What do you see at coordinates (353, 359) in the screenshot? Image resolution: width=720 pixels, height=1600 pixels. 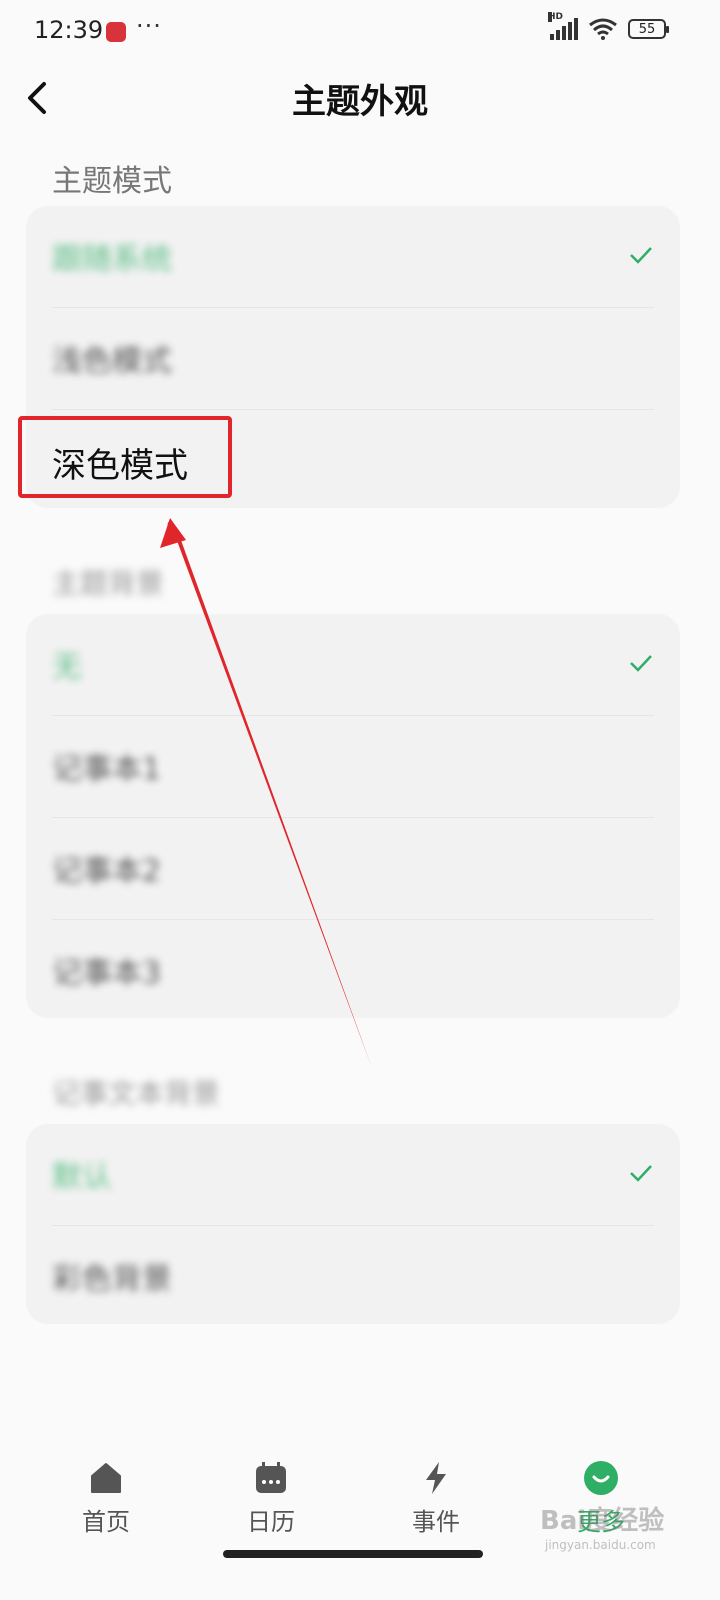 I see `option-light-mode: 浅色模式` at bounding box center [353, 359].